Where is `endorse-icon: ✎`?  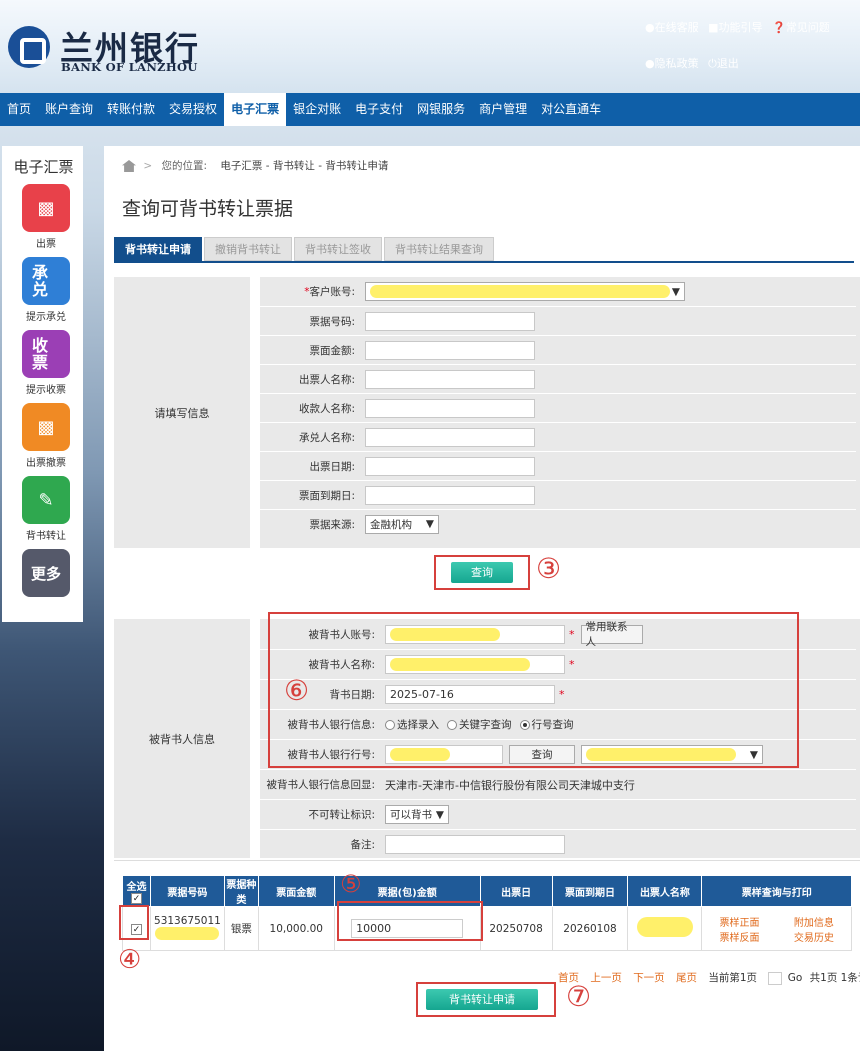
endorse-icon: ✎ is located at coordinates (46, 500).